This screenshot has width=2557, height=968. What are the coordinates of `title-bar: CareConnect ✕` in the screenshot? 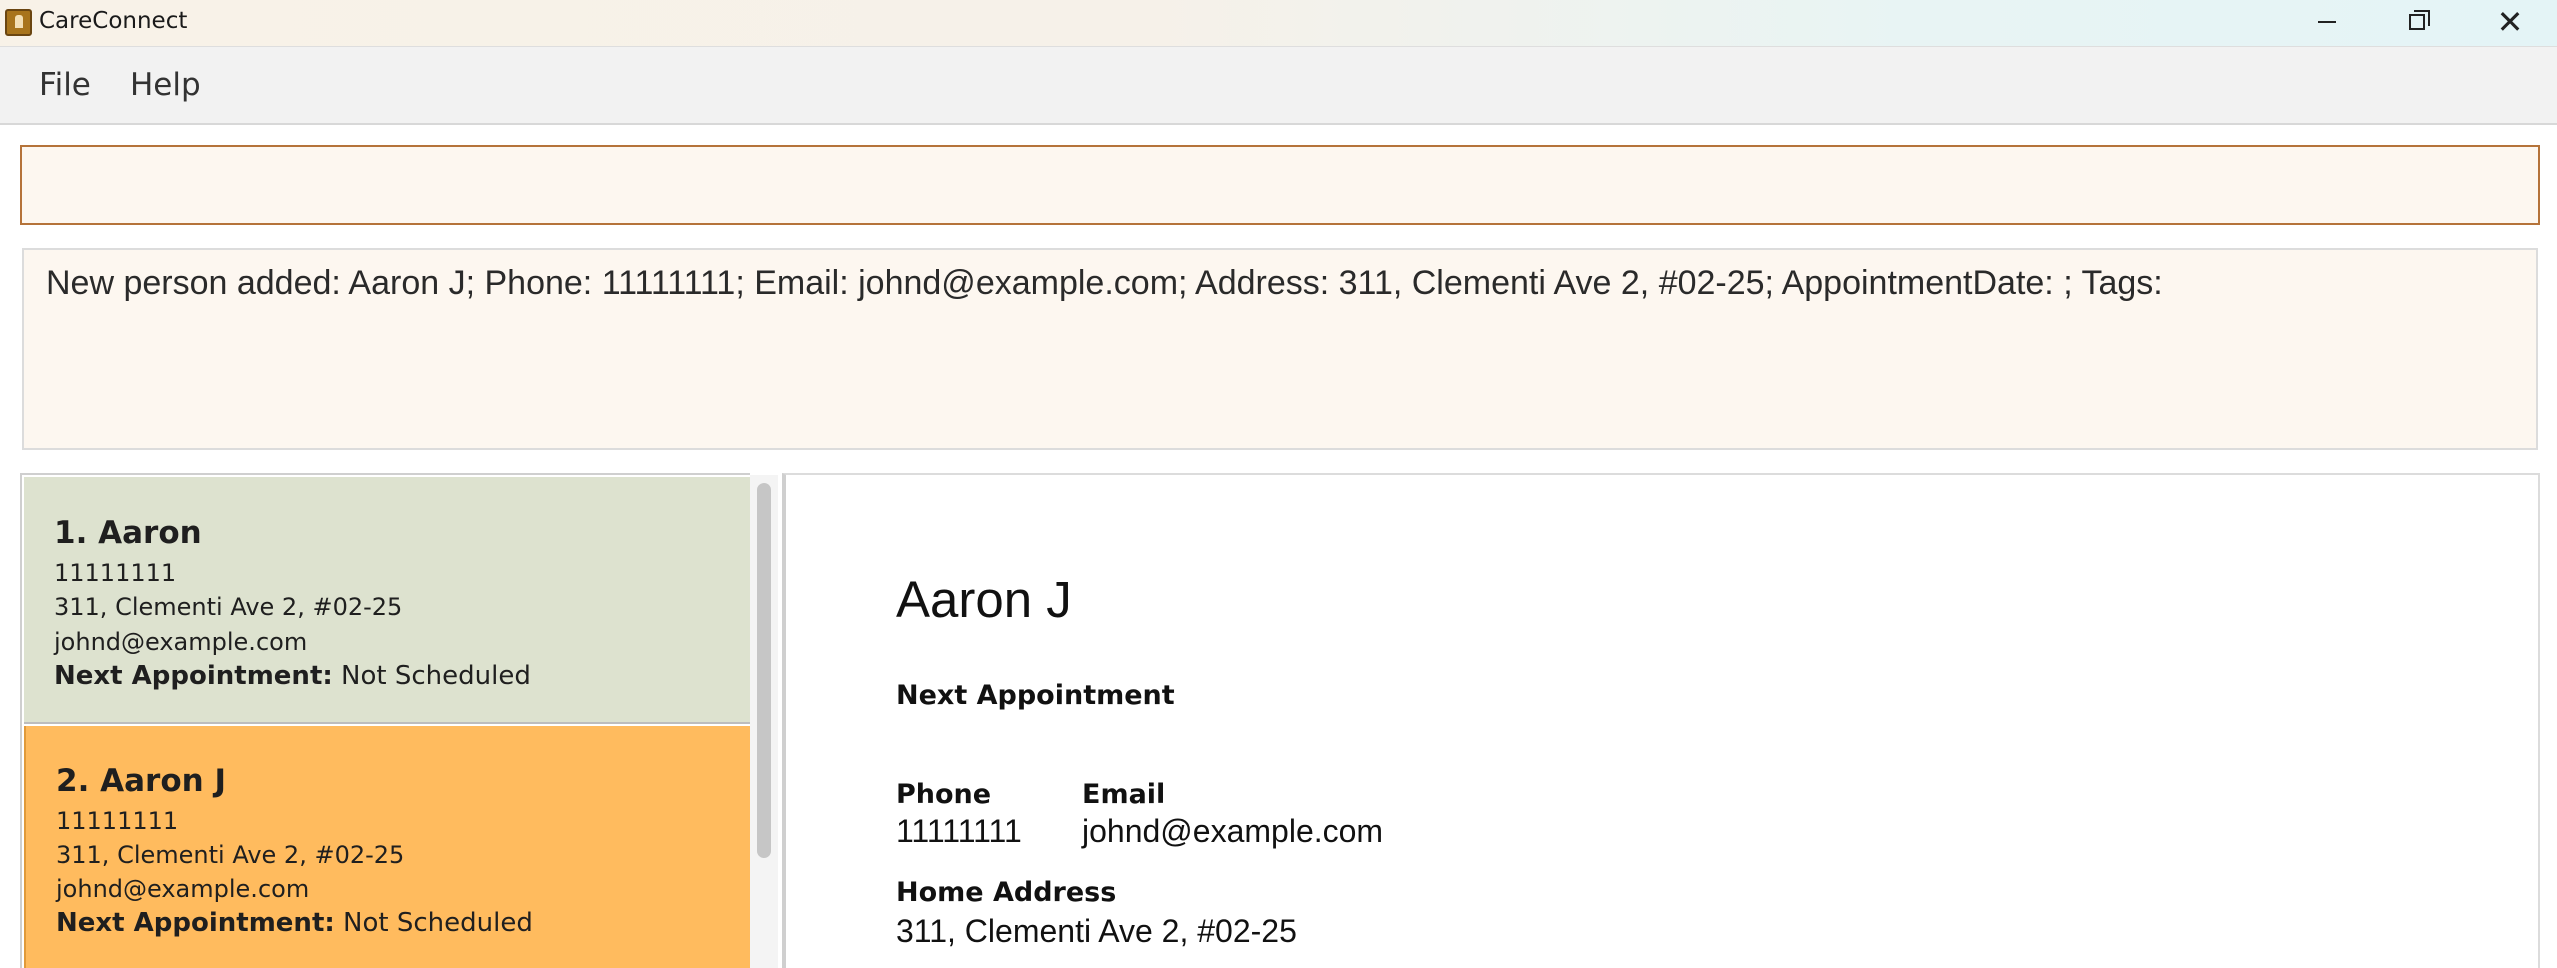 It's located at (1278, 23).